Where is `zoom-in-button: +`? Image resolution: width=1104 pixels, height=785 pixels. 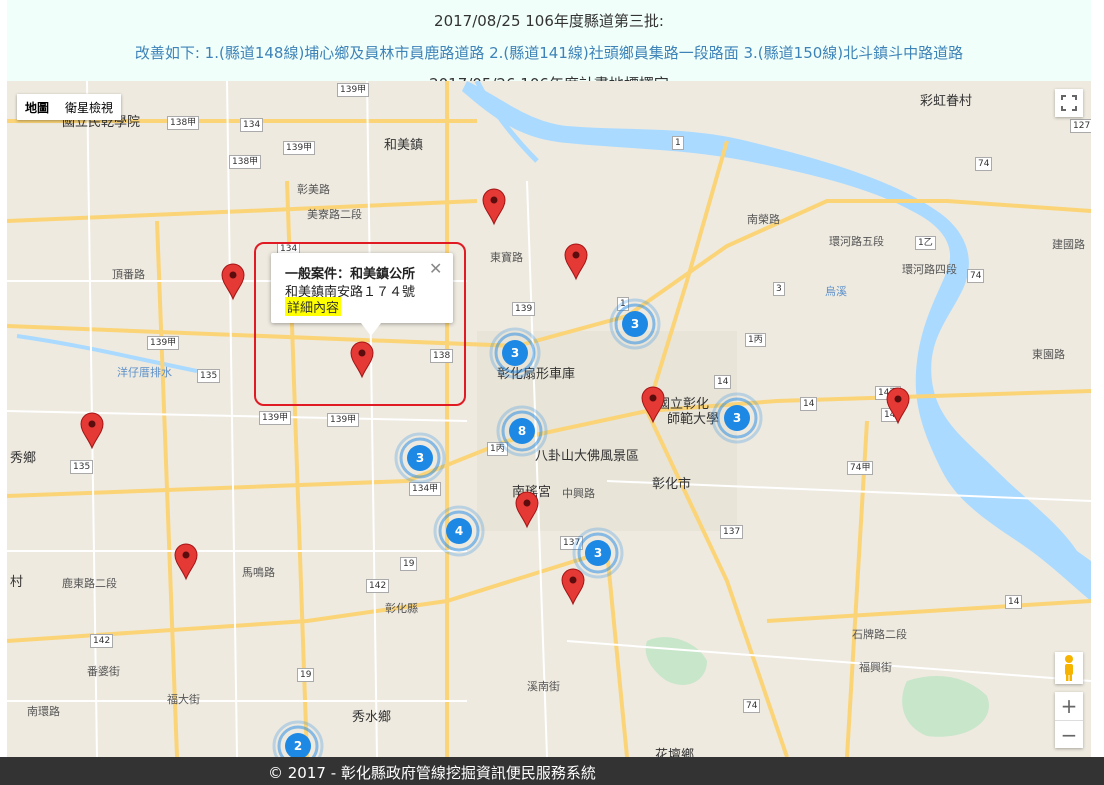 zoom-in-button: + is located at coordinates (1069, 706).